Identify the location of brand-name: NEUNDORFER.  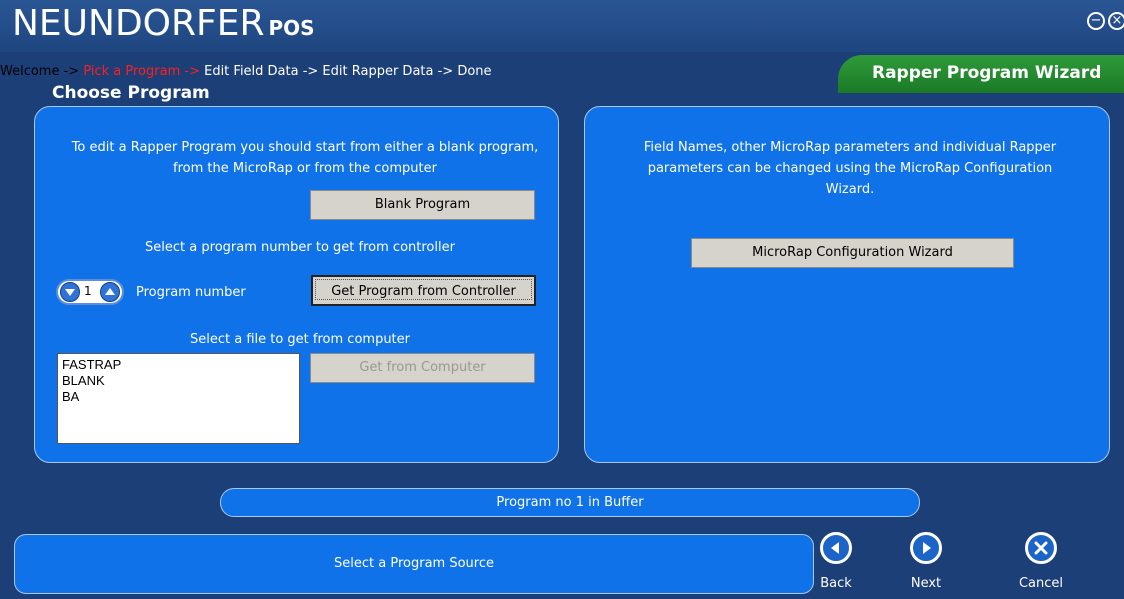
(138, 23).